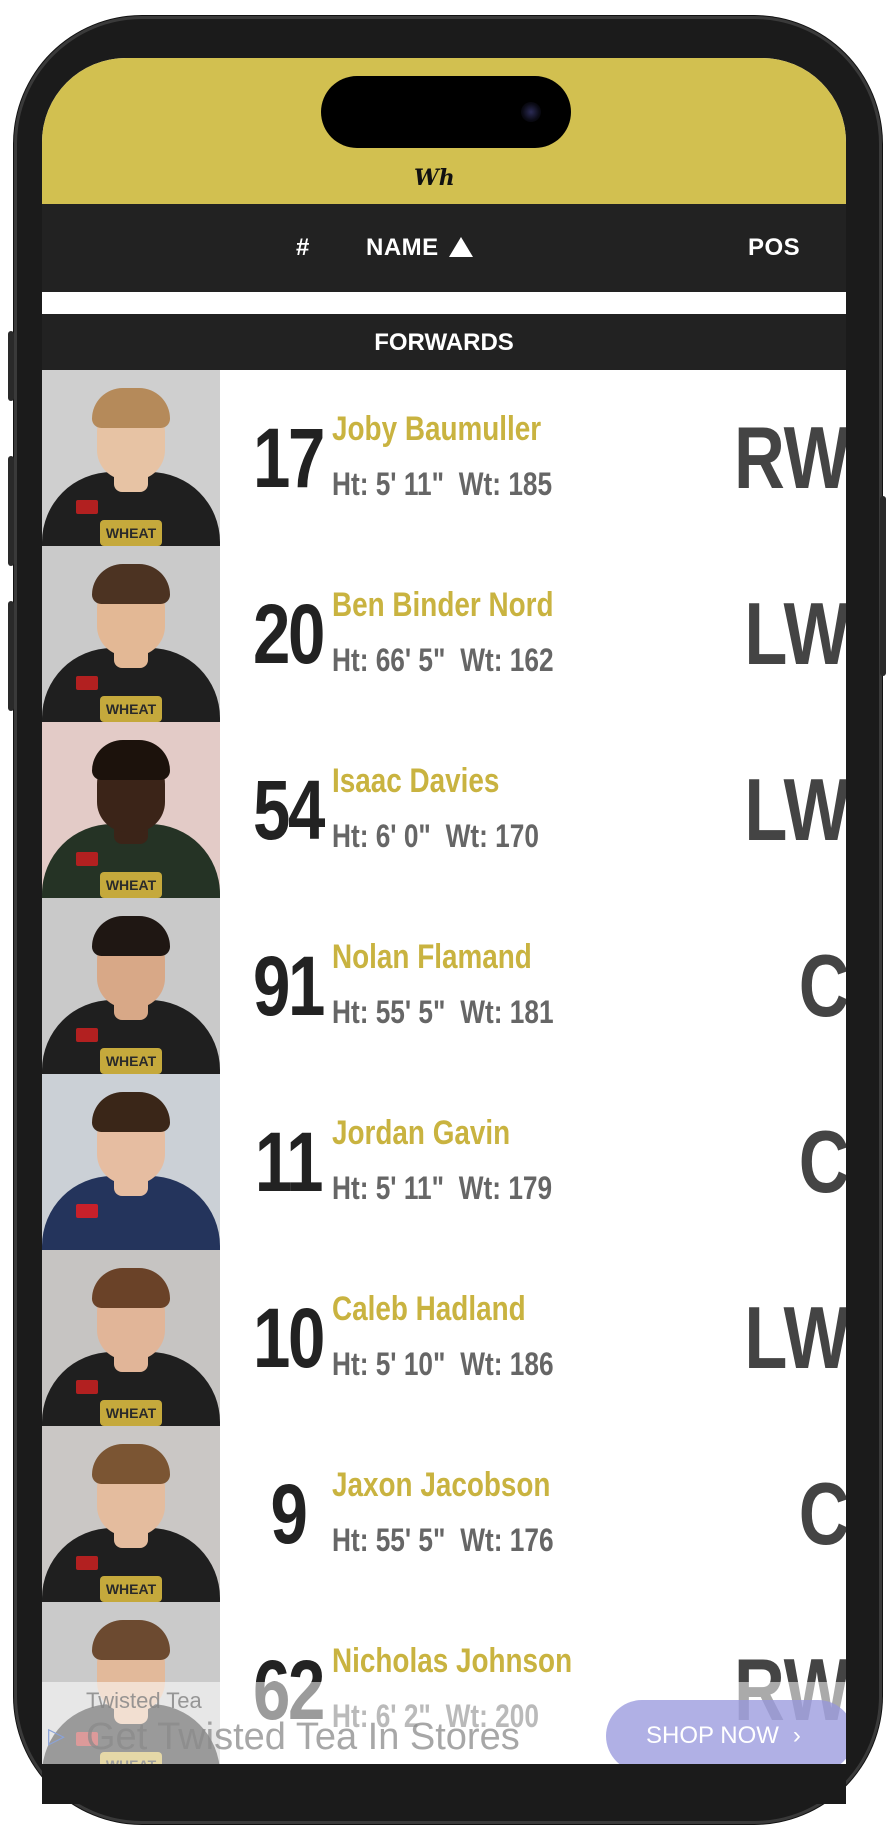  I want to click on player-weight: Wt: 170, so click(492, 836).